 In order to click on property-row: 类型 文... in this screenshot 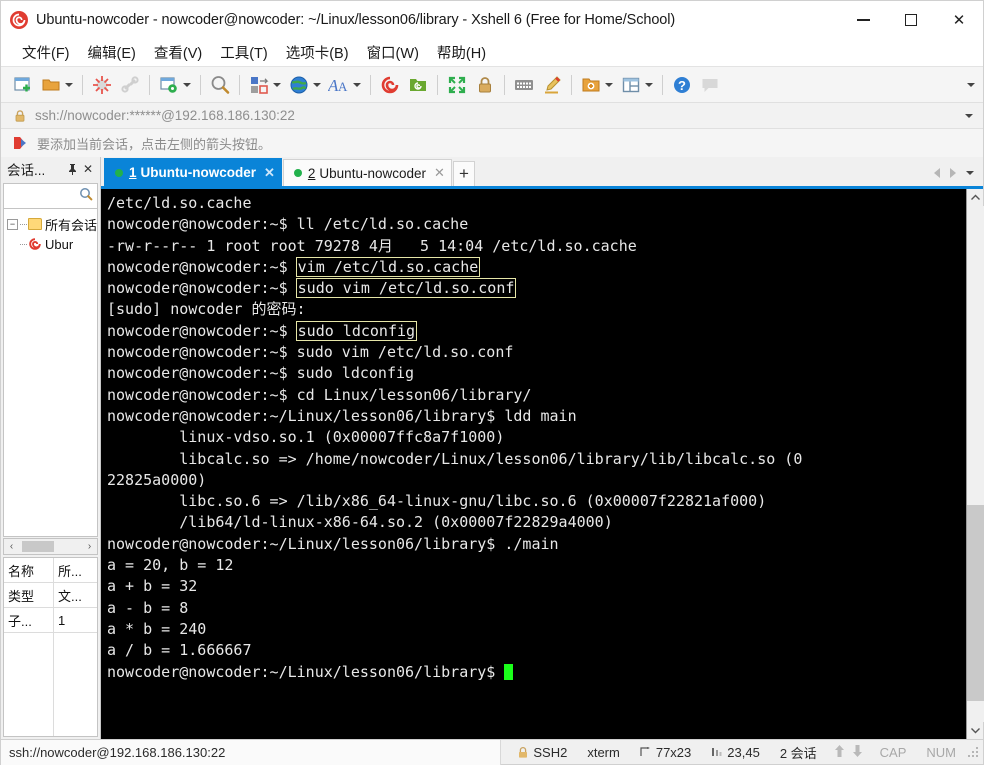, I will do `click(50, 595)`.